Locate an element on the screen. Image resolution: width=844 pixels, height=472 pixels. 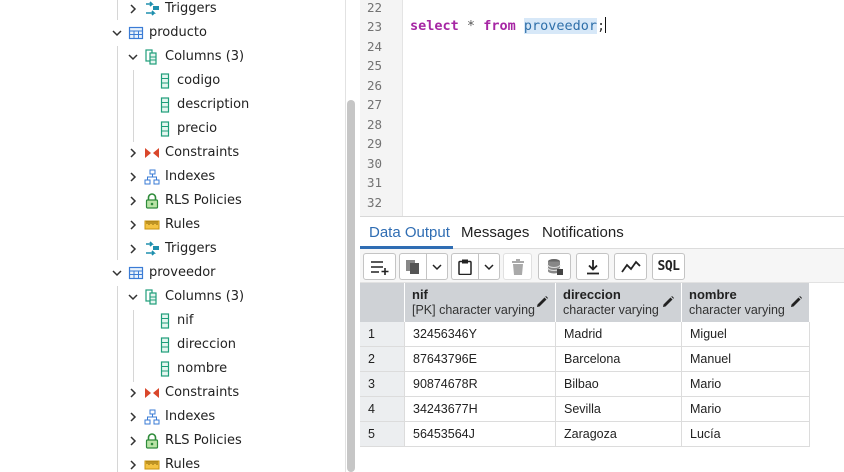
row-number: 3 is located at coordinates (382, 384).